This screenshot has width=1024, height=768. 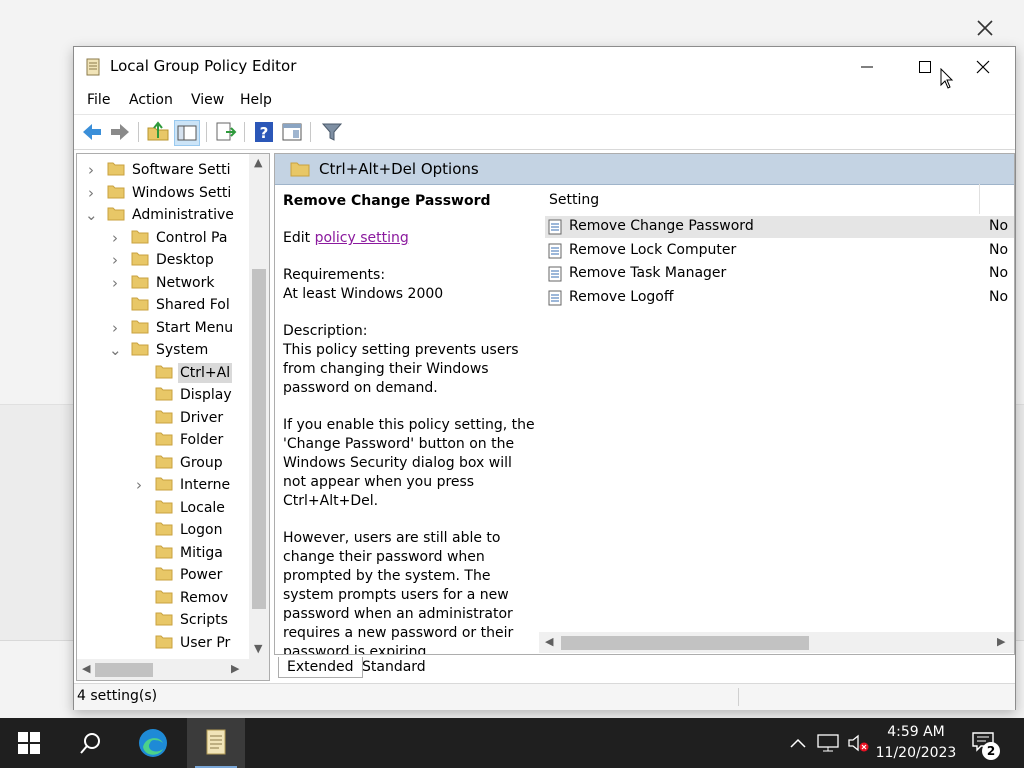 I want to click on gpedit-taskbar-button, so click(x=216, y=743).